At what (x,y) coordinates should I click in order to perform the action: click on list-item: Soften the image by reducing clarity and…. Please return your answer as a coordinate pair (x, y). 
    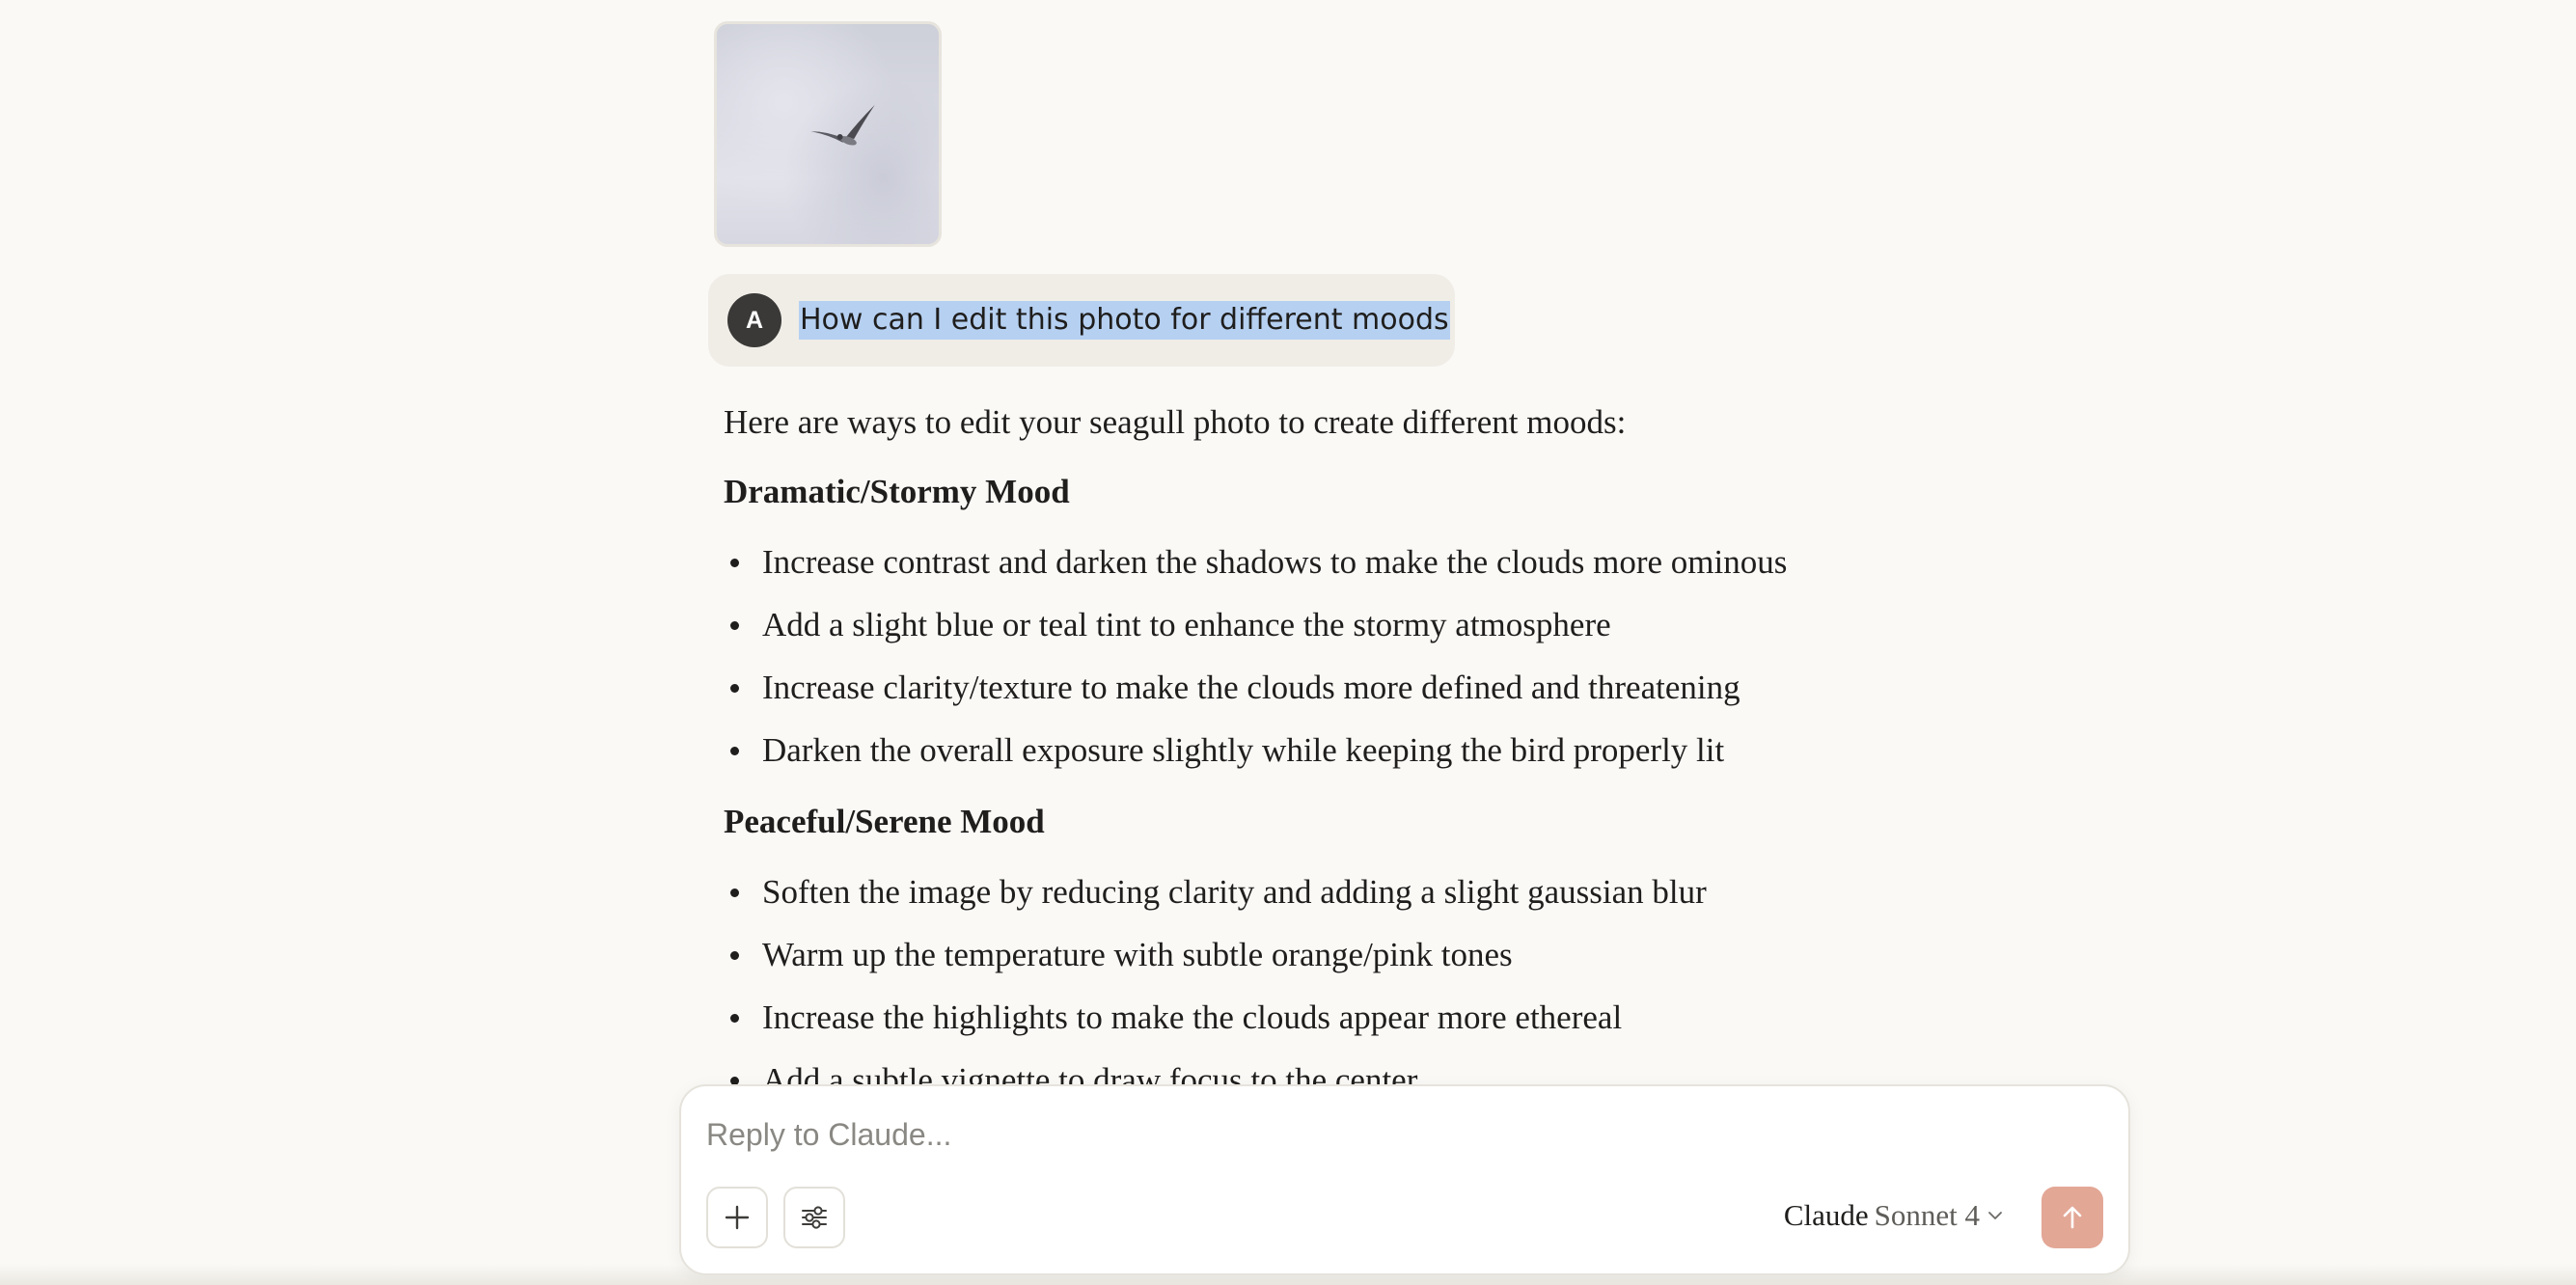
    Looking at the image, I should click on (1283, 892).